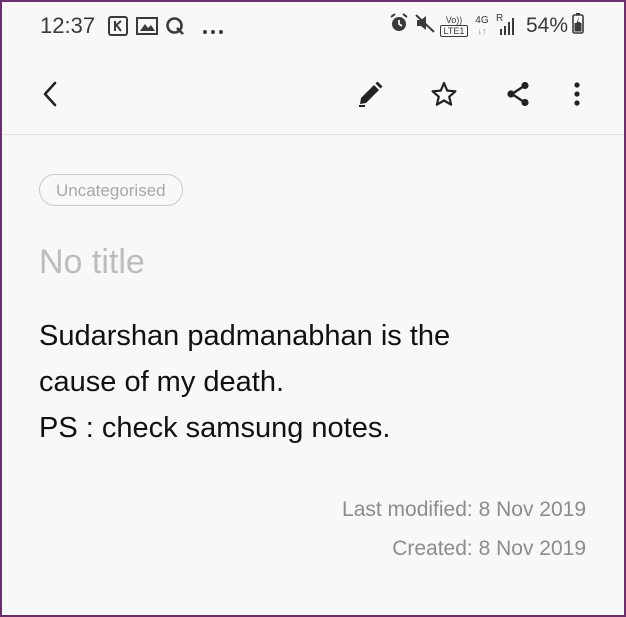  I want to click on alarm-icon, so click(399, 25).